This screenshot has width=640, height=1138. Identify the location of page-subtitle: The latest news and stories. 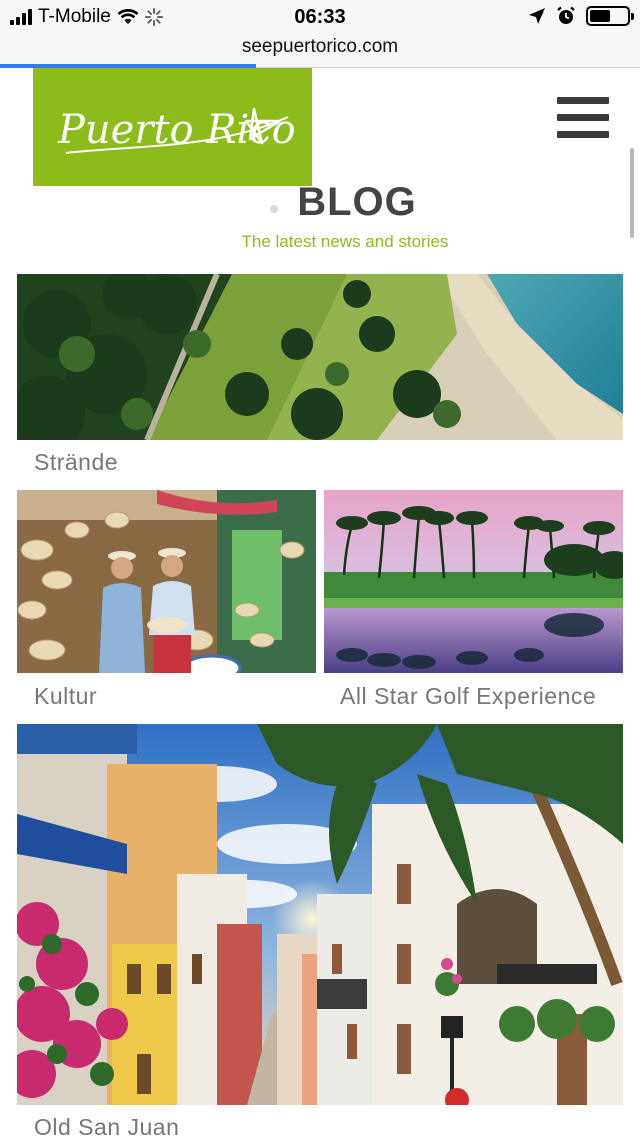
(345, 241).